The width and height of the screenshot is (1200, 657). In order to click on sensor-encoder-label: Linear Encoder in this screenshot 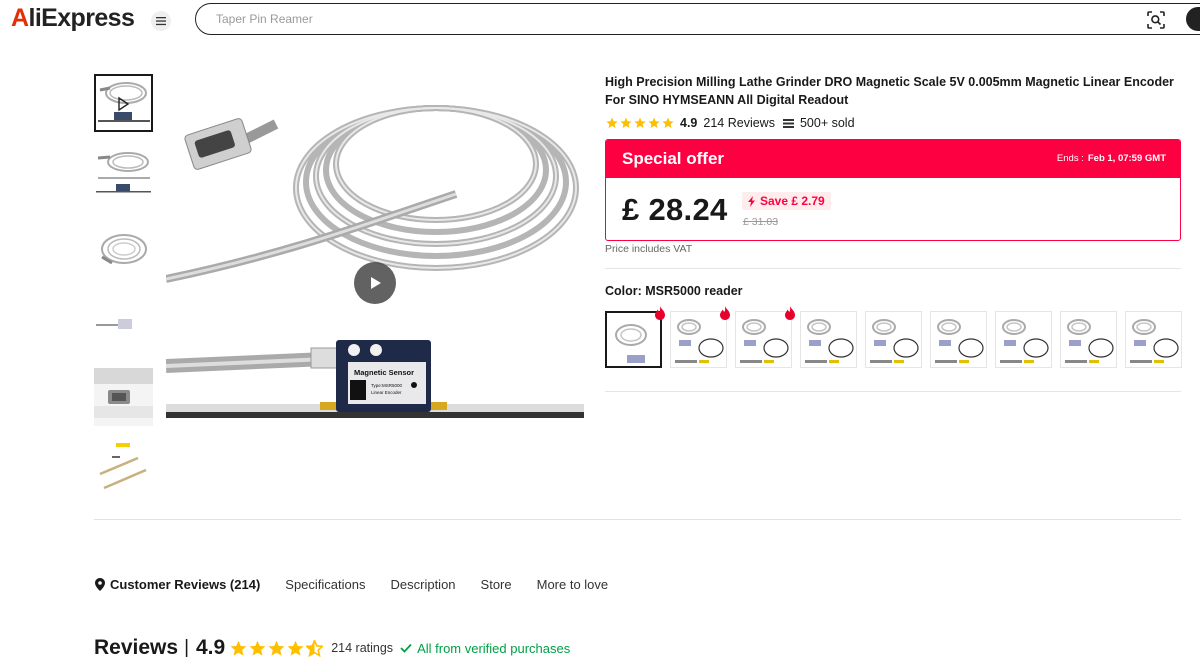, I will do `click(386, 392)`.